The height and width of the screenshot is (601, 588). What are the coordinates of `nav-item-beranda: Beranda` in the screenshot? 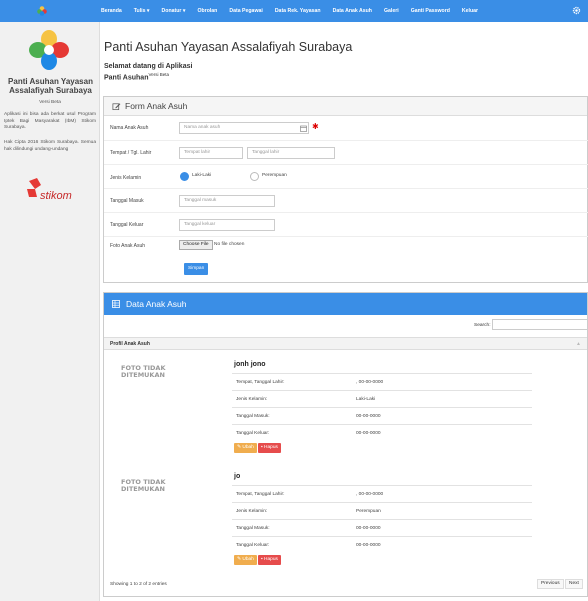 It's located at (111, 11).